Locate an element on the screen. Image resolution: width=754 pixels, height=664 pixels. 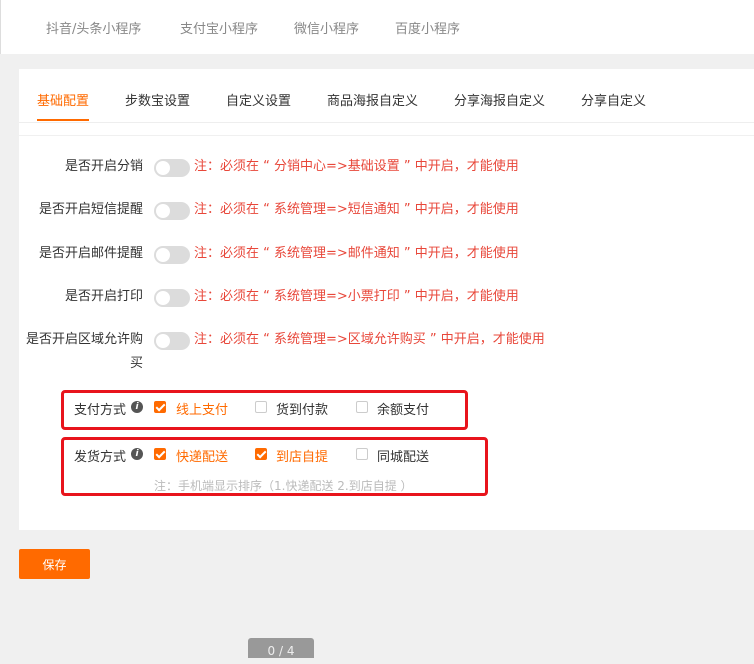
region-purchase-toggle is located at coordinates (172, 341).